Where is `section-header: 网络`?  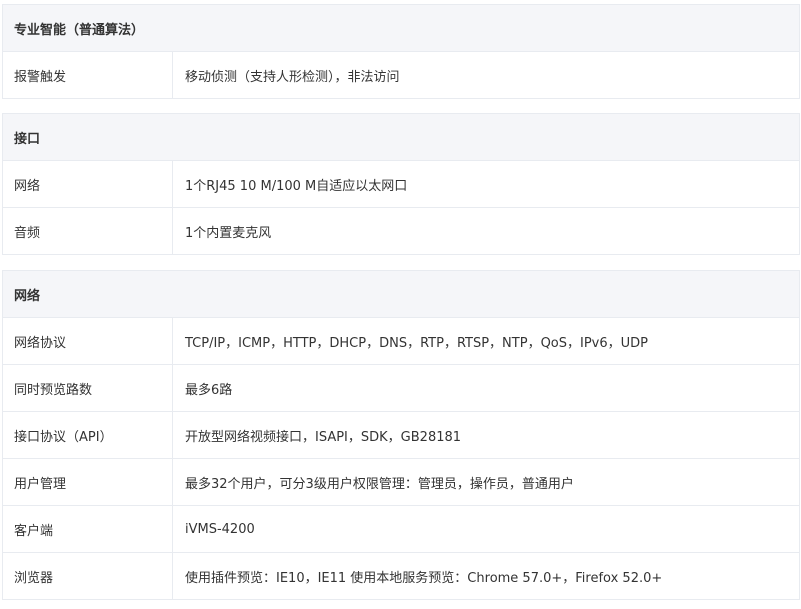 section-header: 网络 is located at coordinates (401, 294).